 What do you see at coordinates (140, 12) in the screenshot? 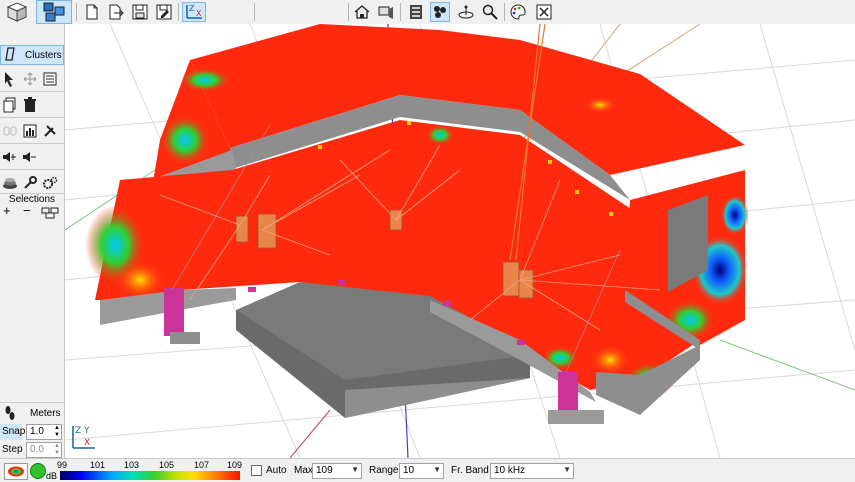
I see `save-icon` at bounding box center [140, 12].